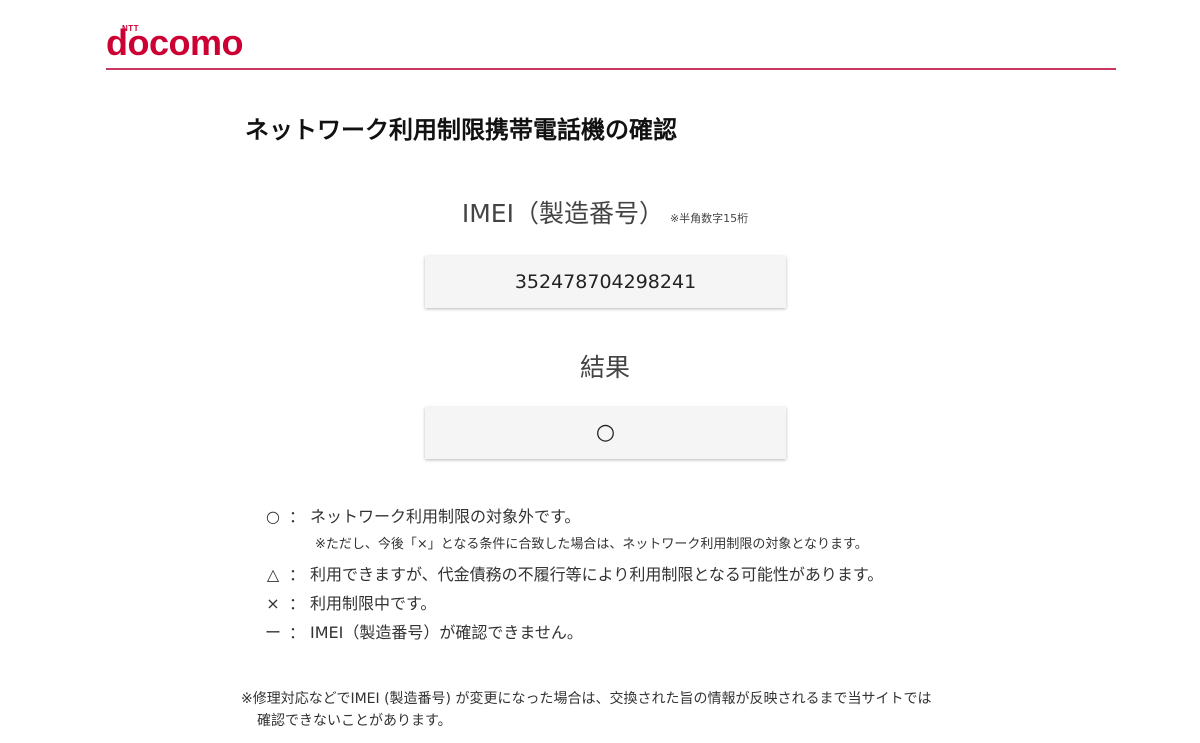 The height and width of the screenshot is (743, 1200). What do you see at coordinates (175, 42) in the screenshot?
I see `logo-docomo-text: docomo` at bounding box center [175, 42].